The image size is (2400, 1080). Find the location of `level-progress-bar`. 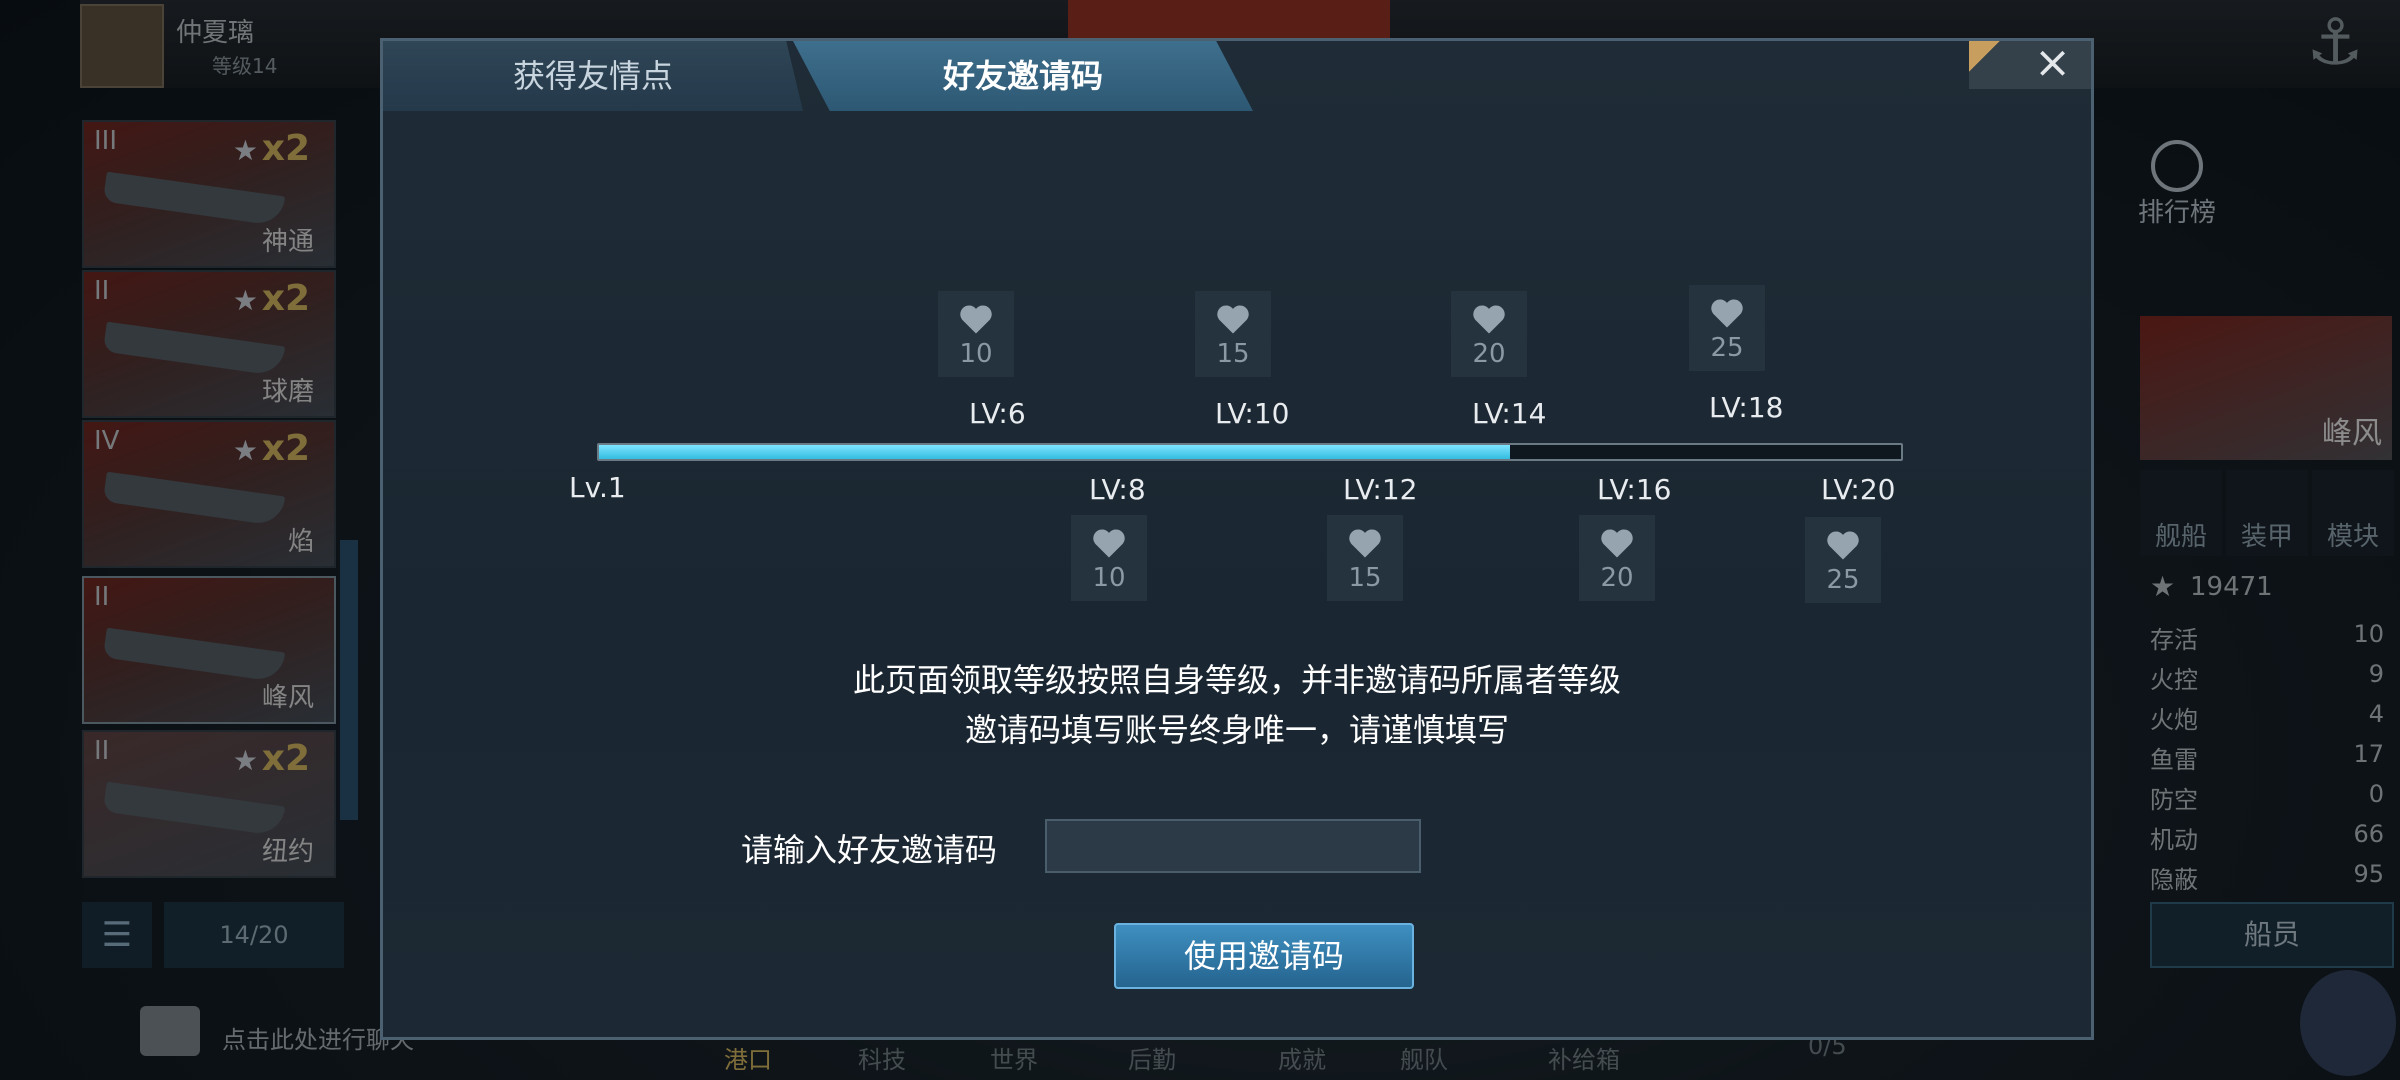

level-progress-bar is located at coordinates (1250, 452).